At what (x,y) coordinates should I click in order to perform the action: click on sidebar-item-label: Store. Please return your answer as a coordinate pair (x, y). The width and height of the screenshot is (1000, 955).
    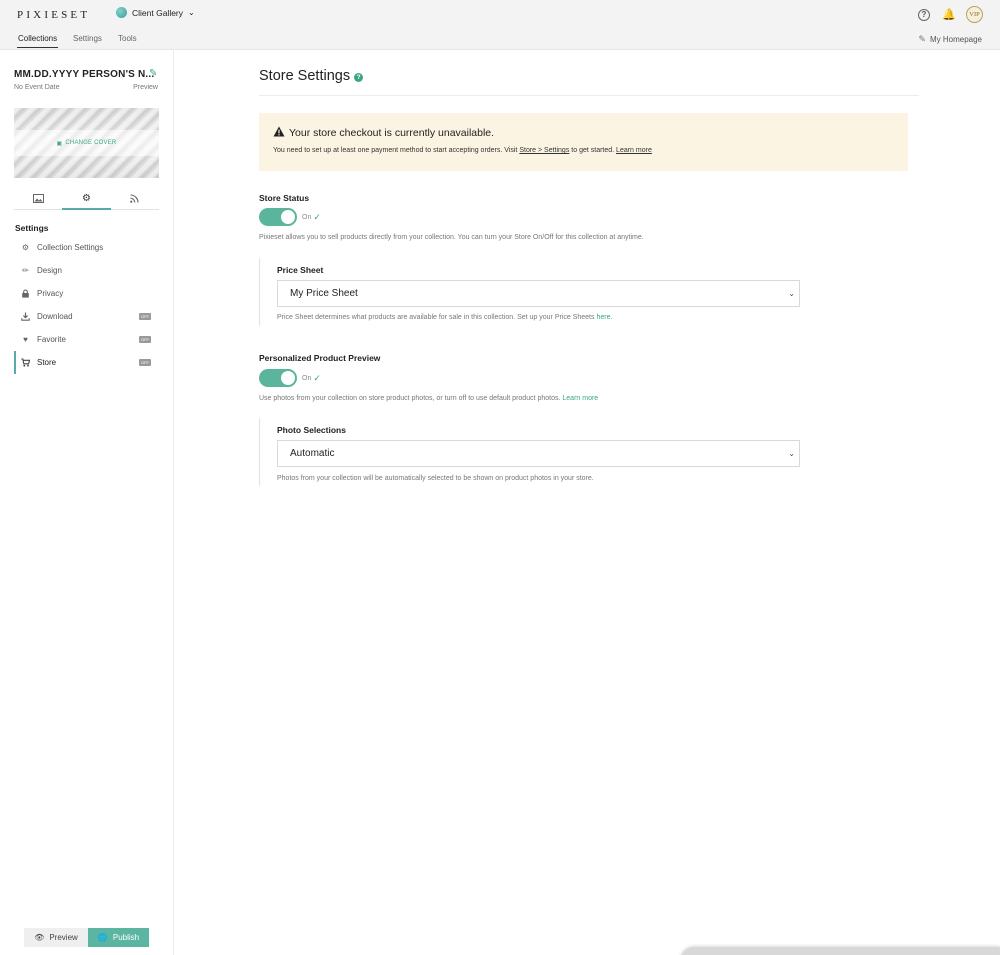
    Looking at the image, I should click on (47, 362).